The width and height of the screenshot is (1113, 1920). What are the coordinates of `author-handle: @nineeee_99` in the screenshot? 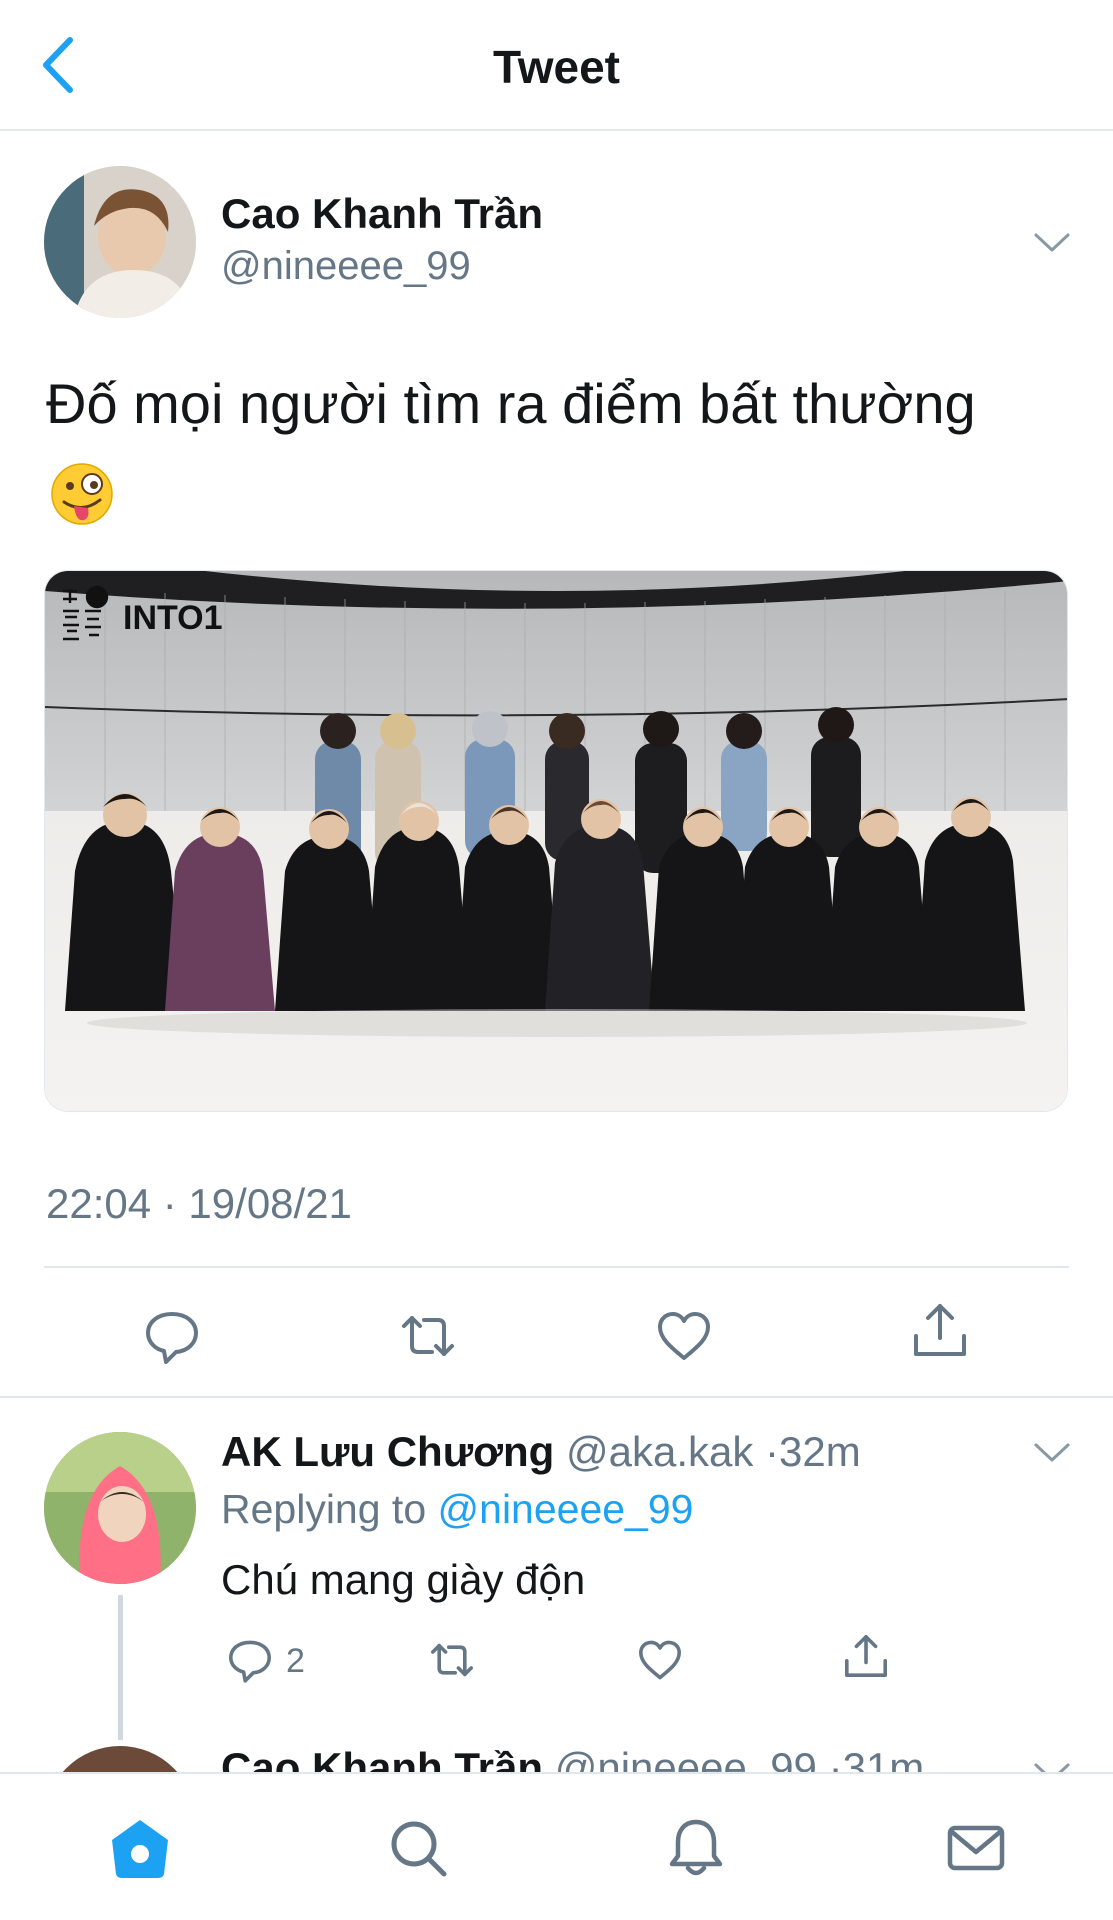 It's located at (346, 266).